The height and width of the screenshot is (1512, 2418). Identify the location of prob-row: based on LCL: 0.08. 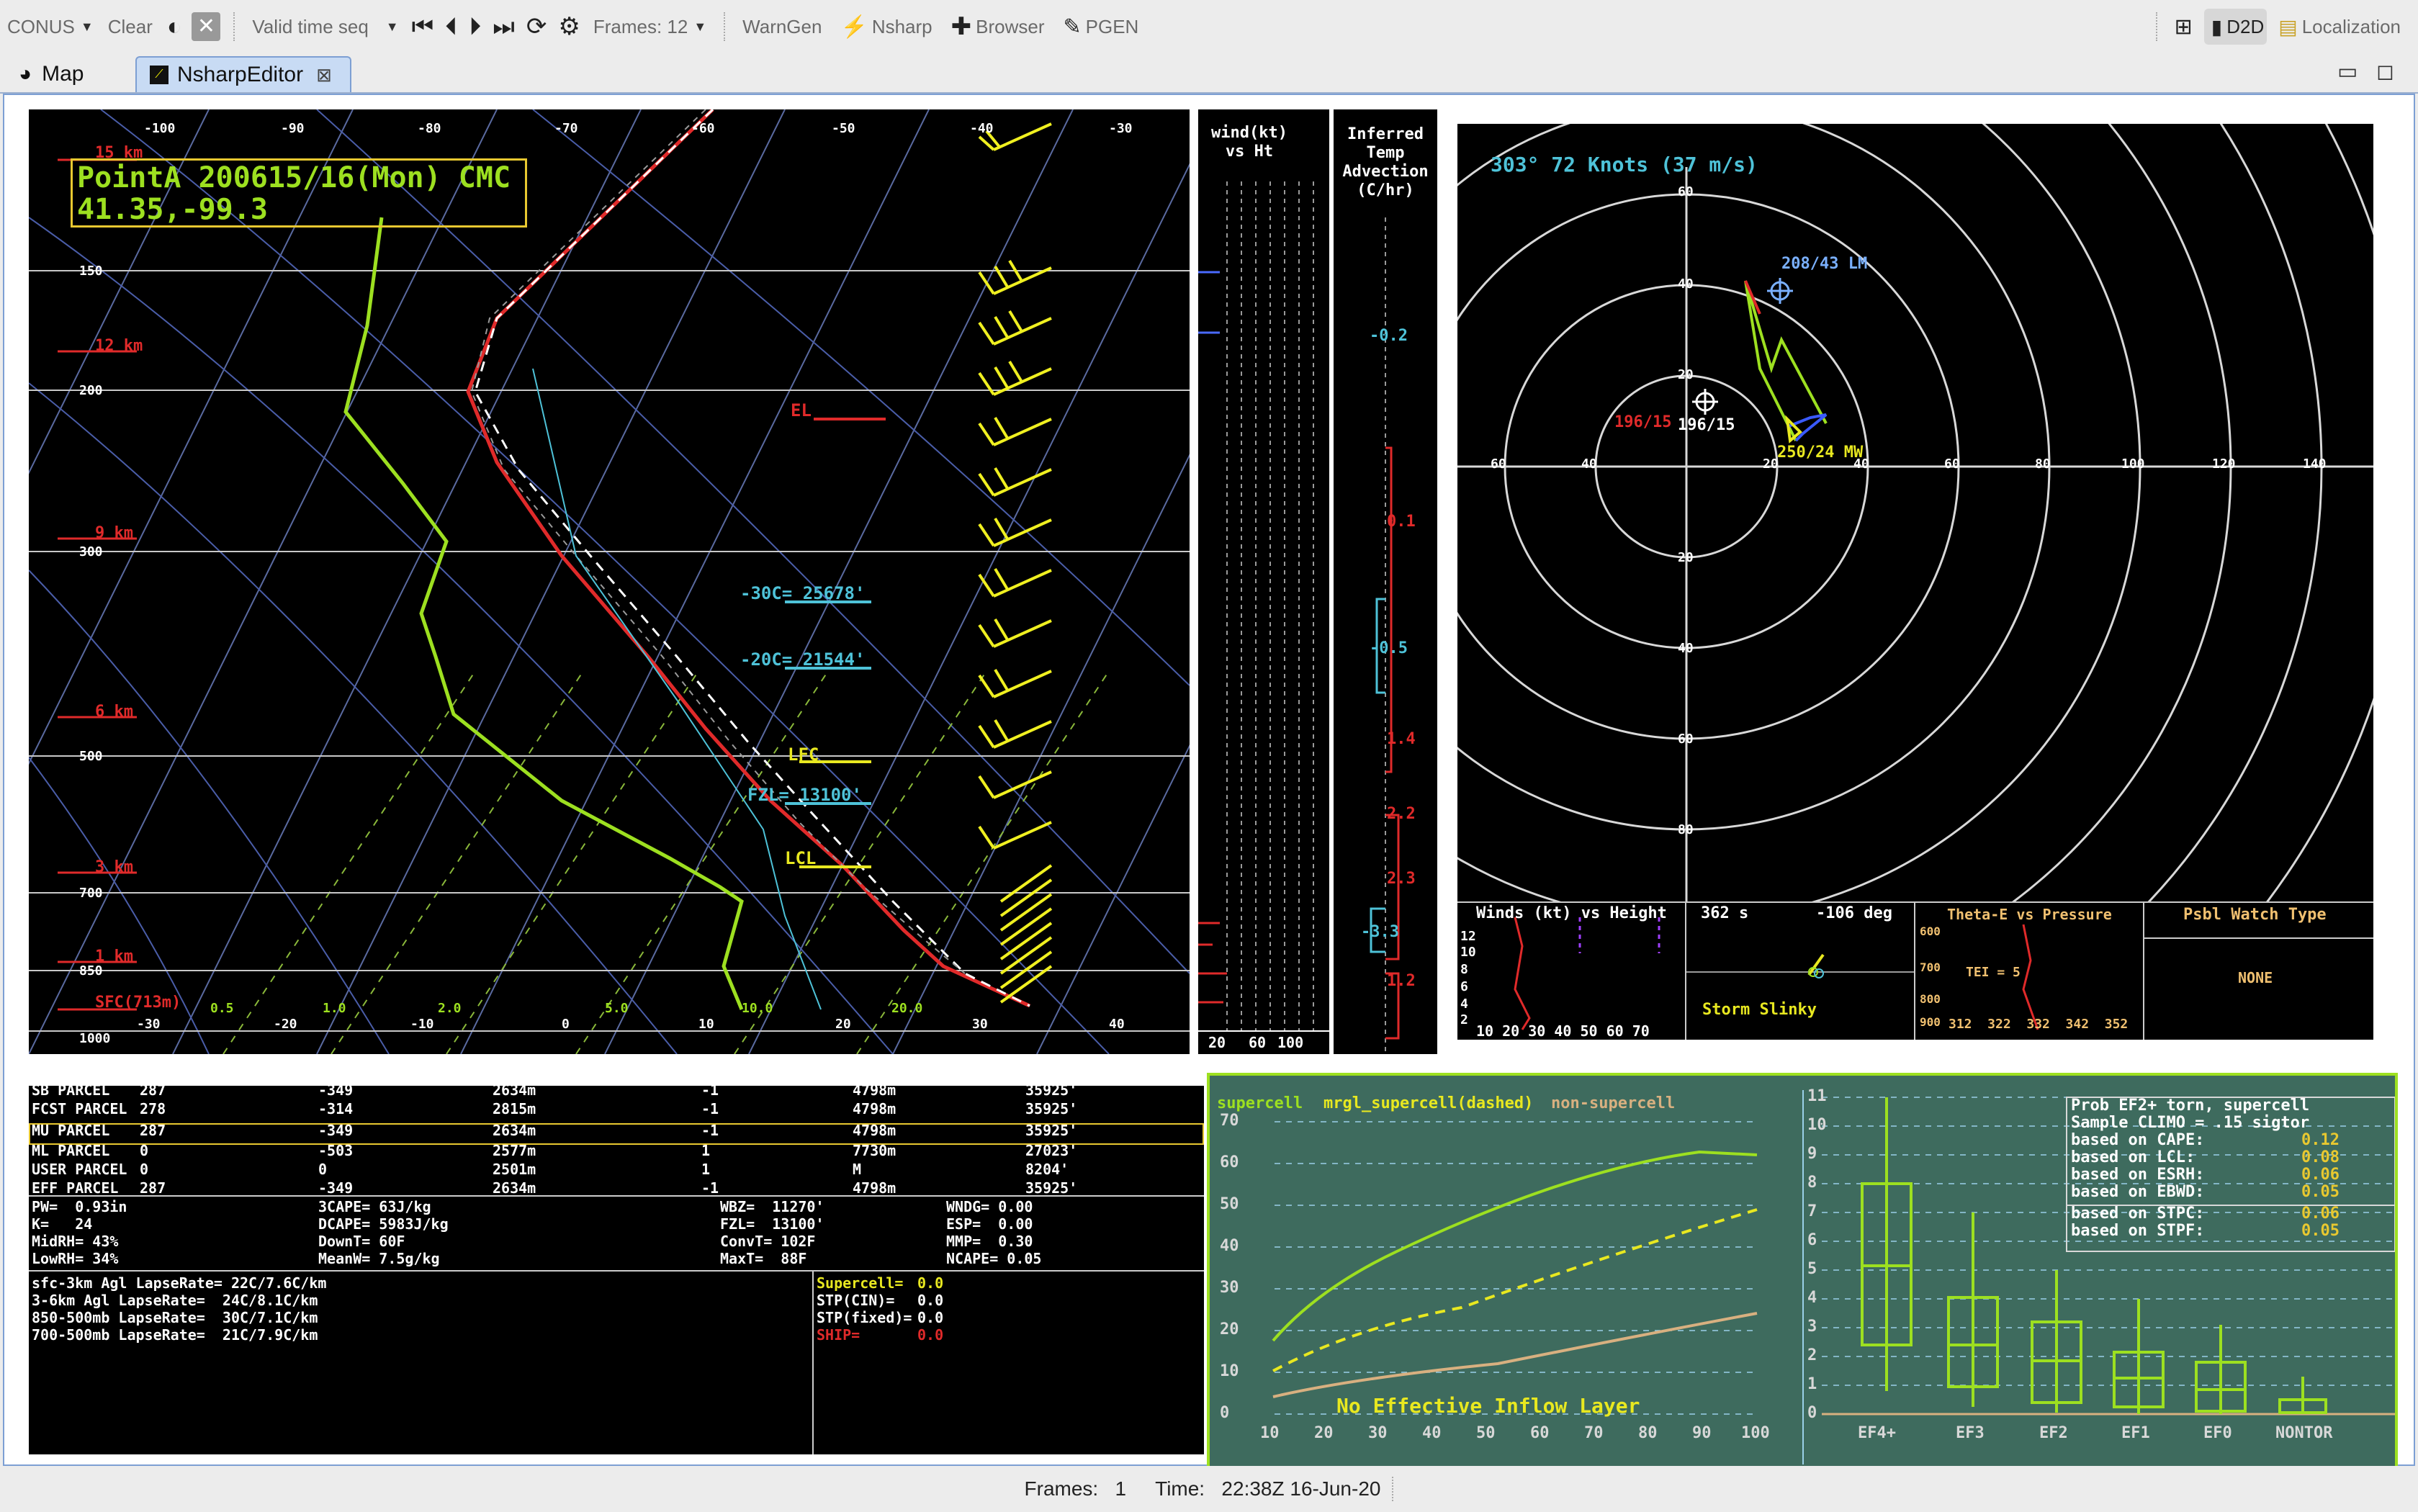
(2229, 1157).